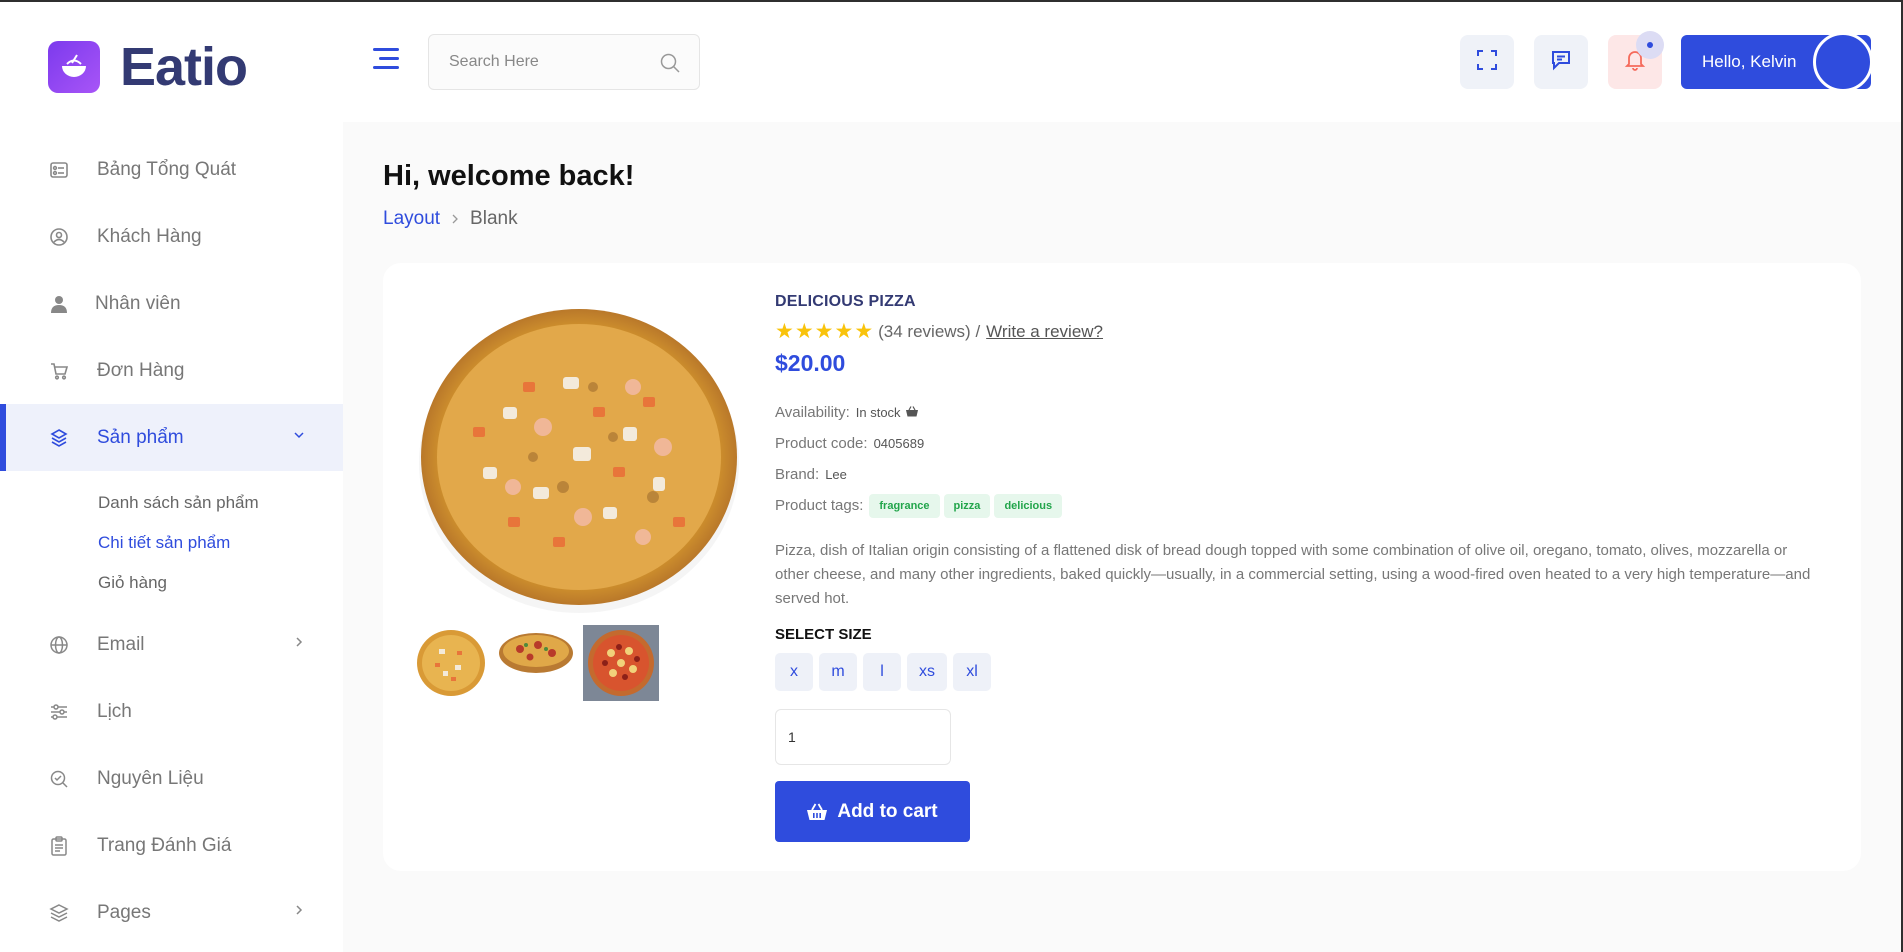 The width and height of the screenshot is (1903, 952). What do you see at coordinates (184, 67) in the screenshot?
I see `brand-name: Eatio` at bounding box center [184, 67].